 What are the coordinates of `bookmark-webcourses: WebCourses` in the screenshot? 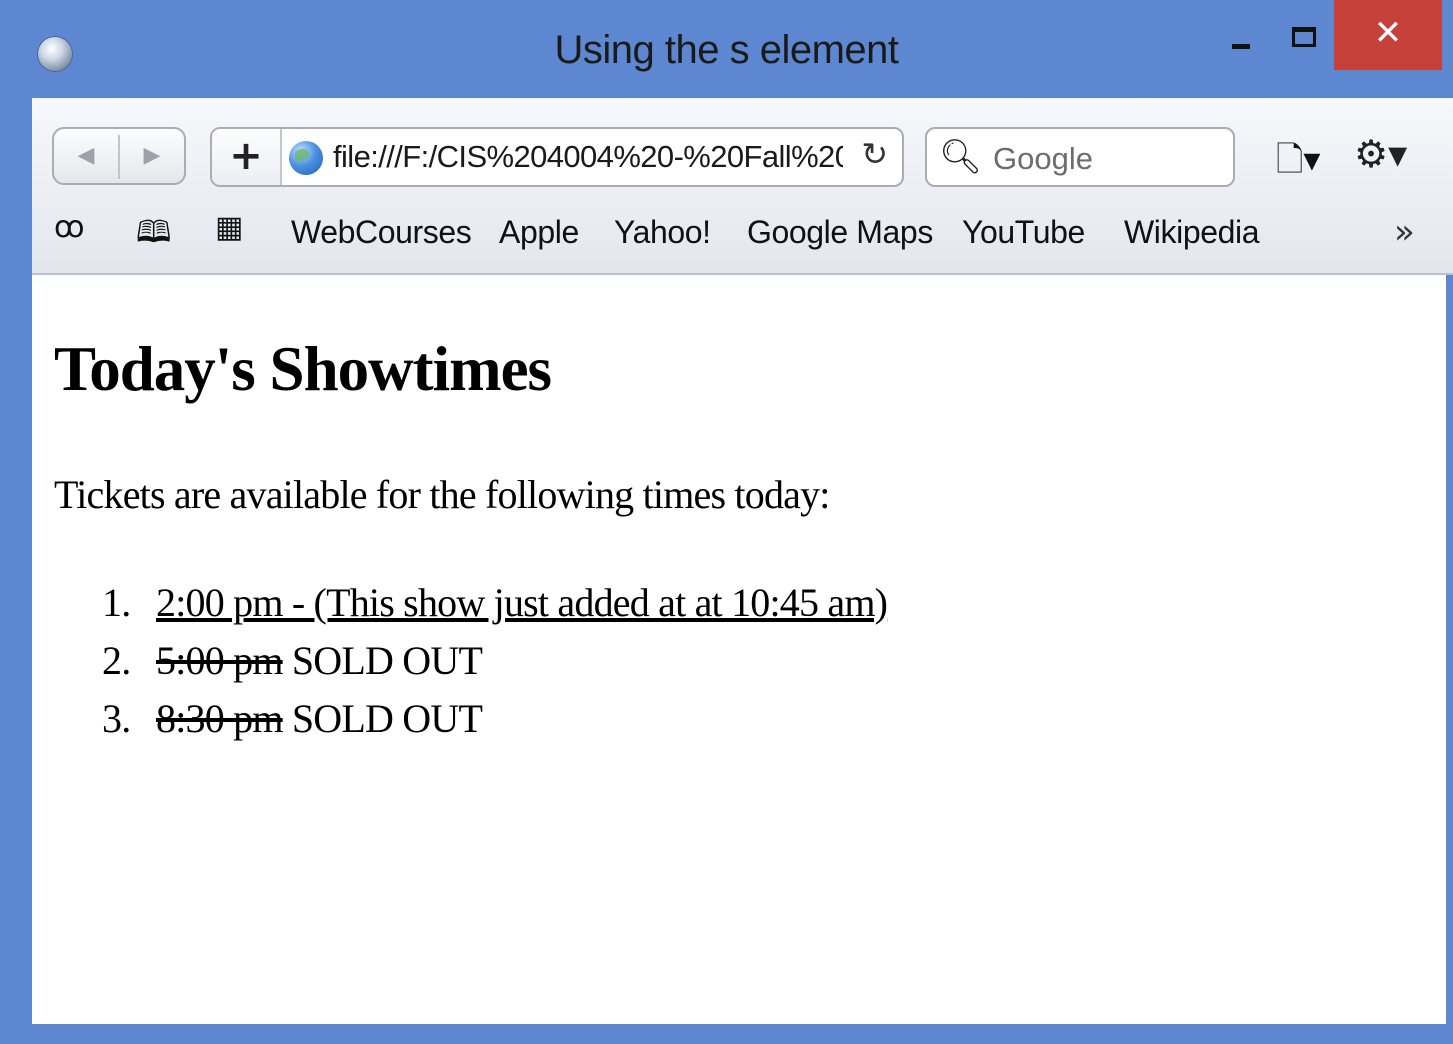 It's located at (381, 232).